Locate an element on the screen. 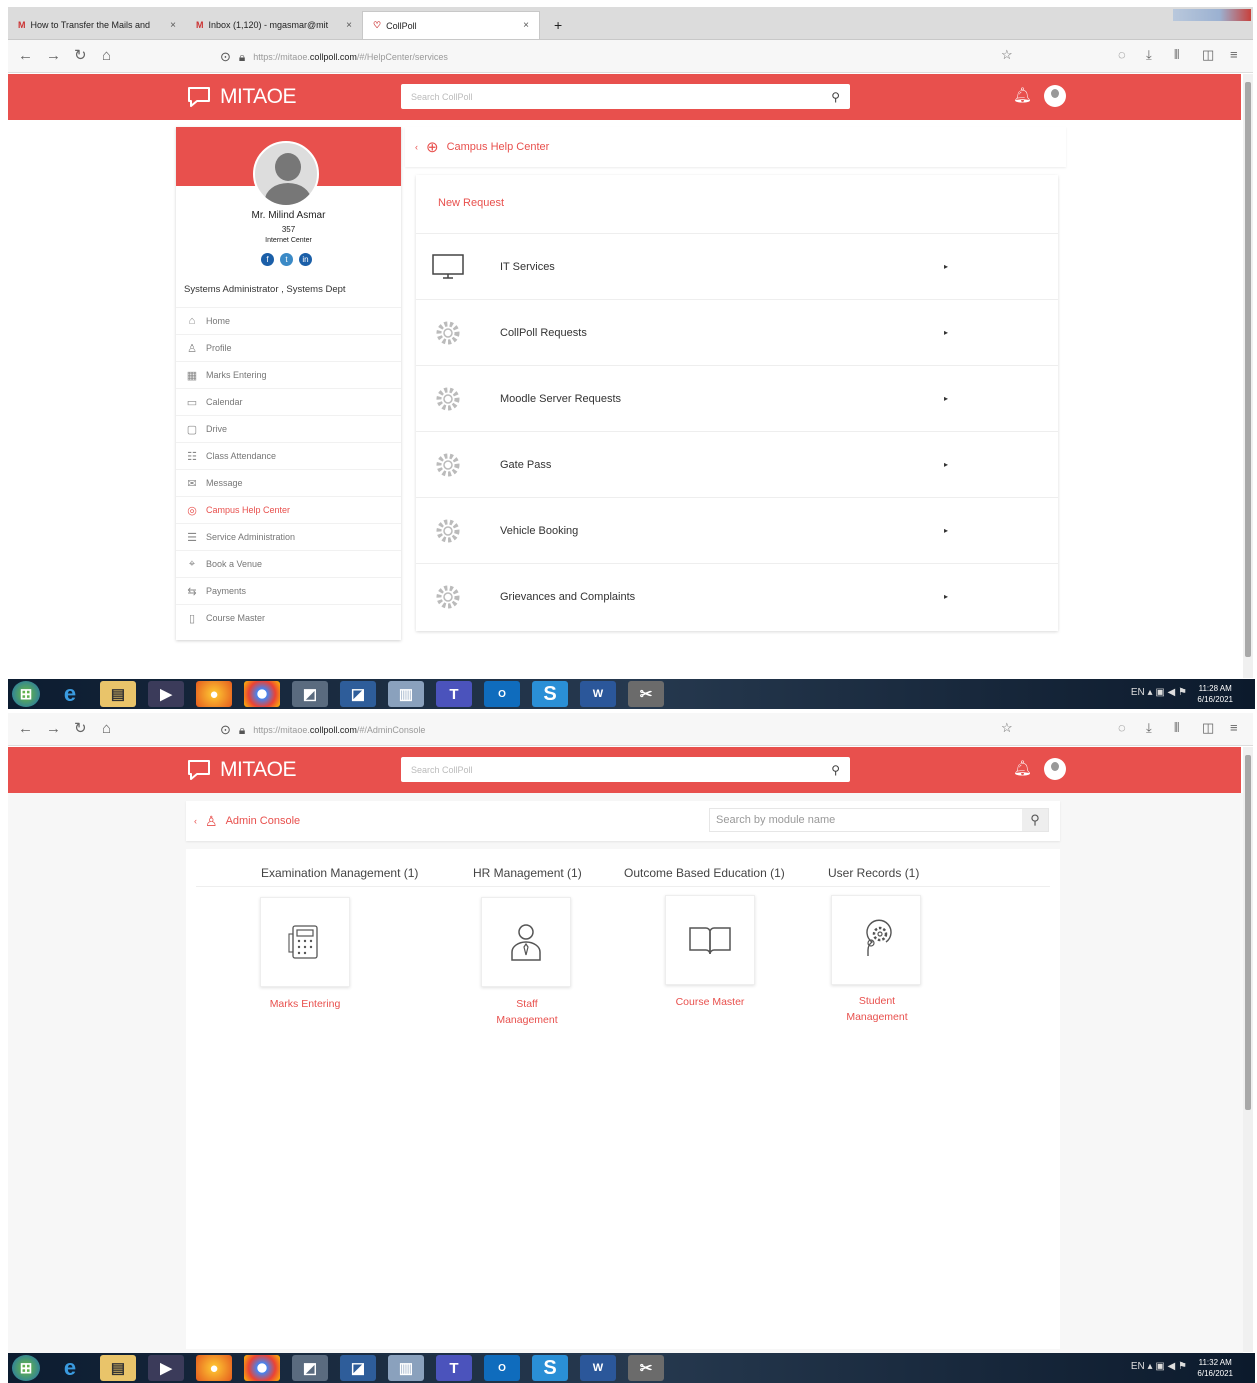  menu-icon: ≡ is located at coordinates (1234, 727).